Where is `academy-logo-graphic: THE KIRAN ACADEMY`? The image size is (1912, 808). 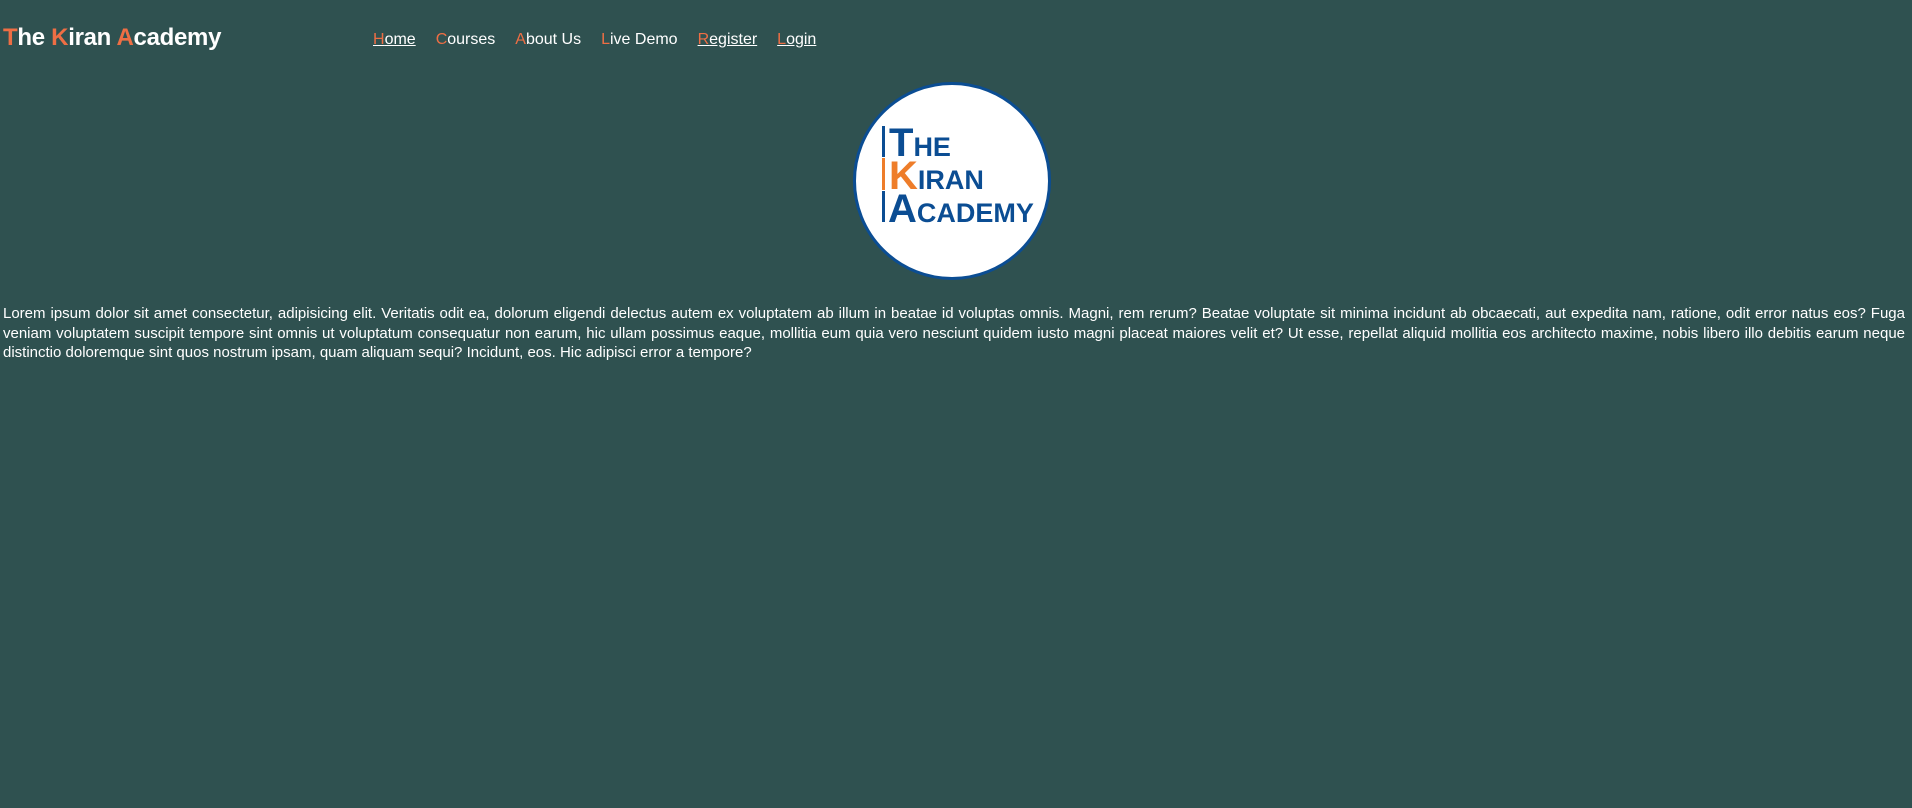
academy-logo-graphic: THE KIRAN ACADEMY is located at coordinates (958, 176).